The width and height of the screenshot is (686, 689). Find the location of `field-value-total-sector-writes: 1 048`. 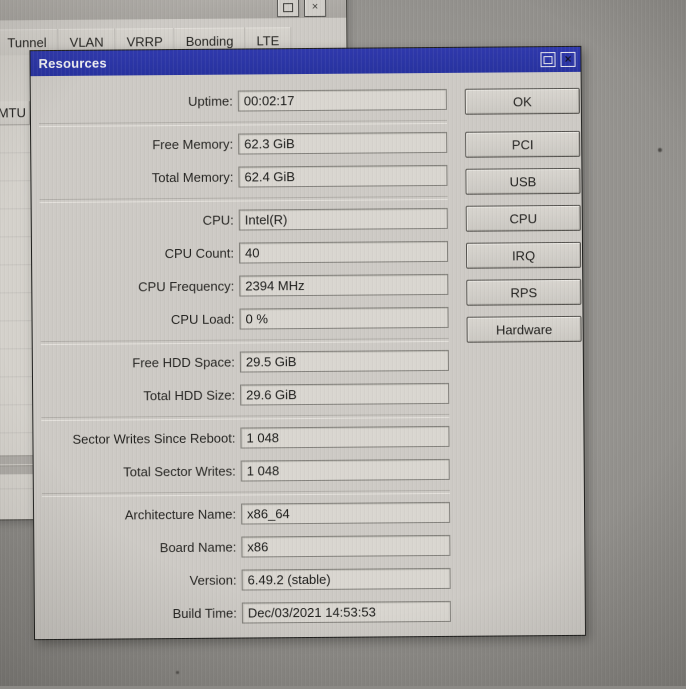

field-value-total-sector-writes: 1 048 is located at coordinates (345, 470).